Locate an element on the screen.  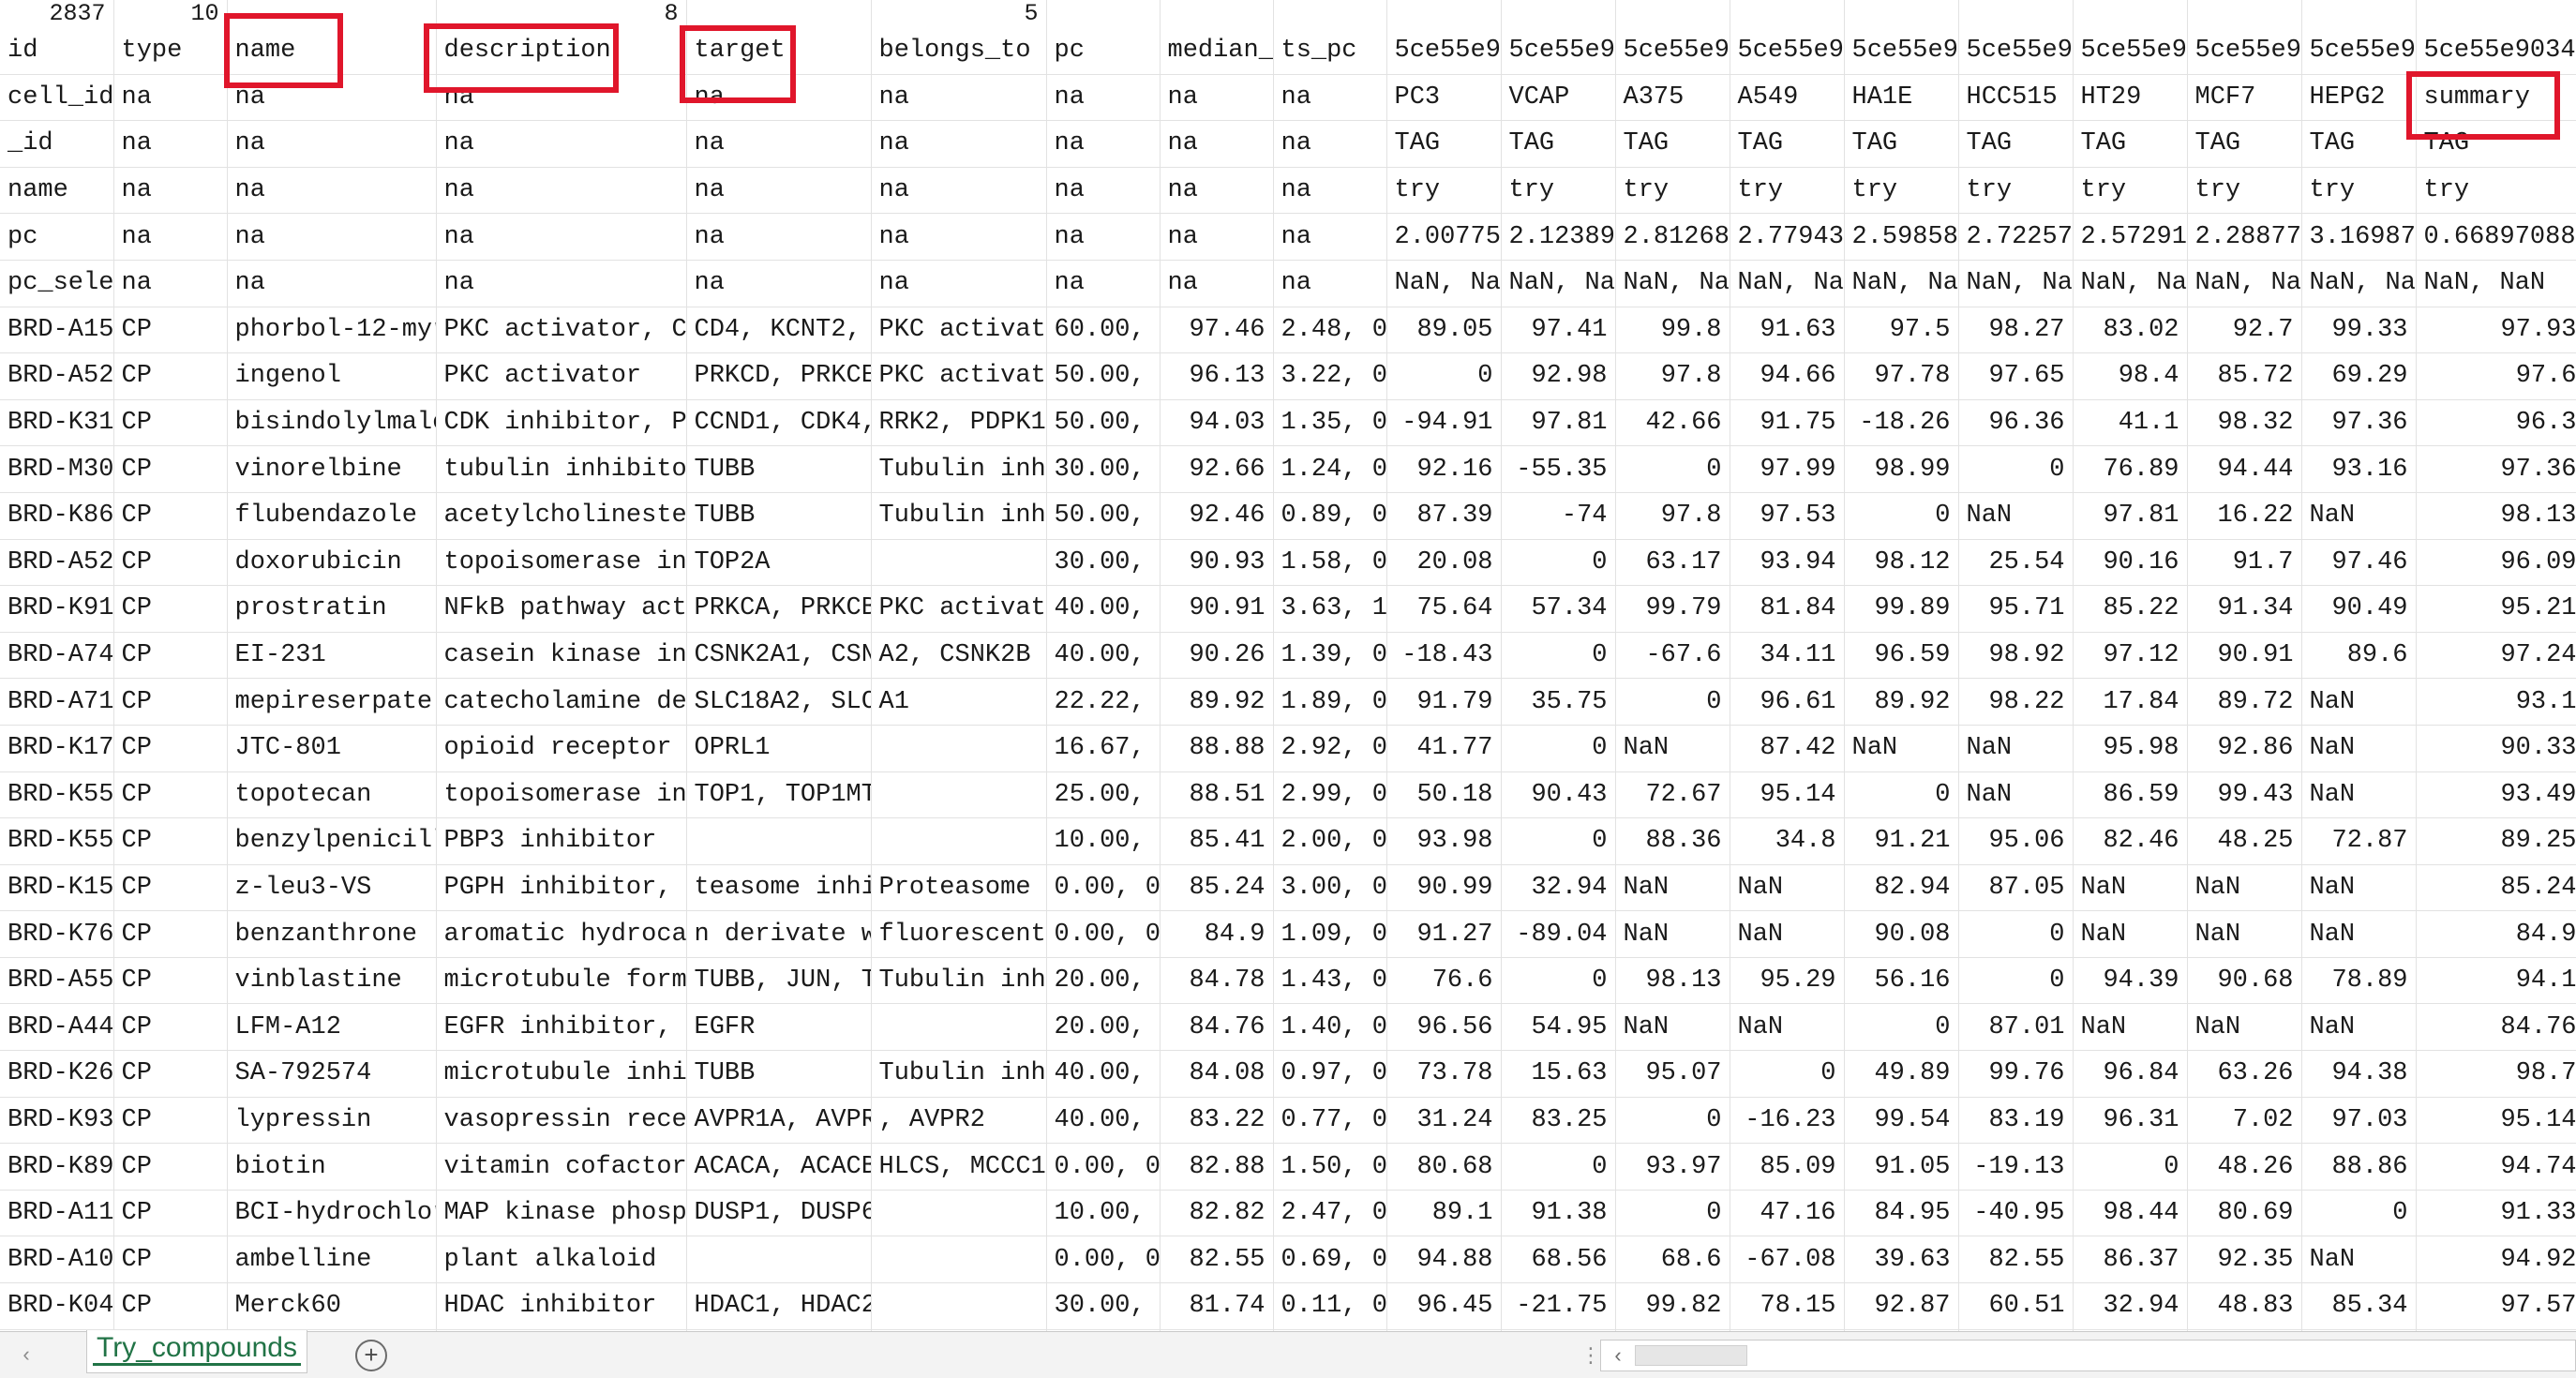
cell: 40.00, 2 is located at coordinates (1104, 609).